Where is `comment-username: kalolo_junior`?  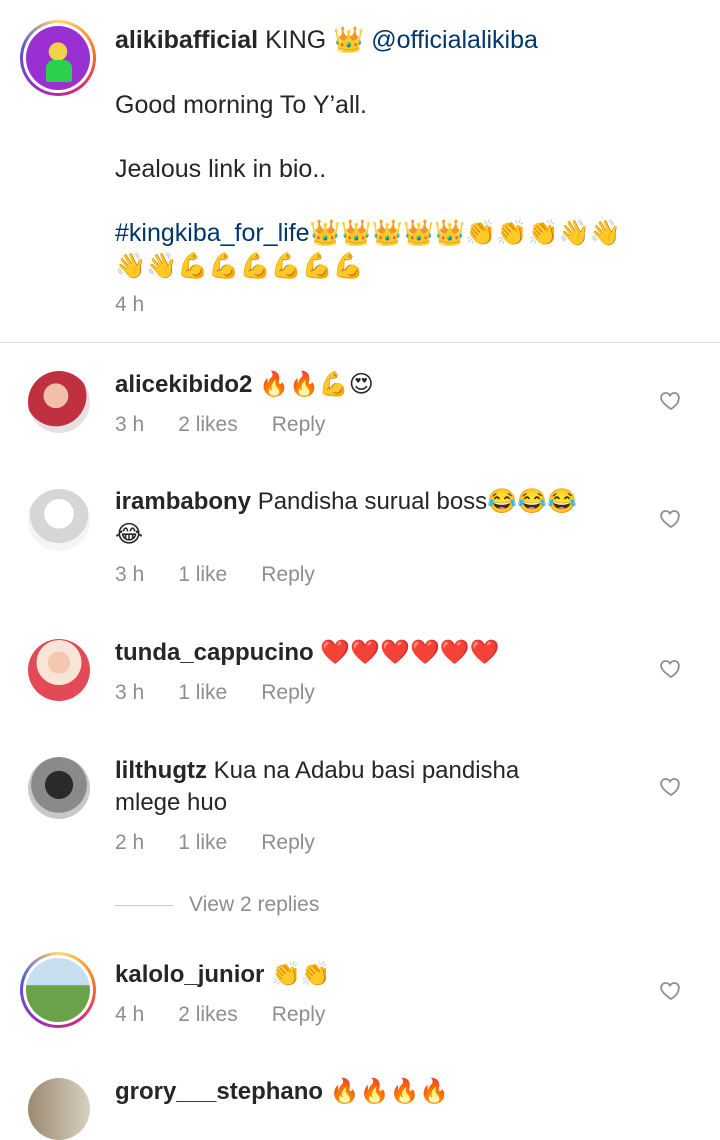
comment-username: kalolo_junior is located at coordinates (189, 974).